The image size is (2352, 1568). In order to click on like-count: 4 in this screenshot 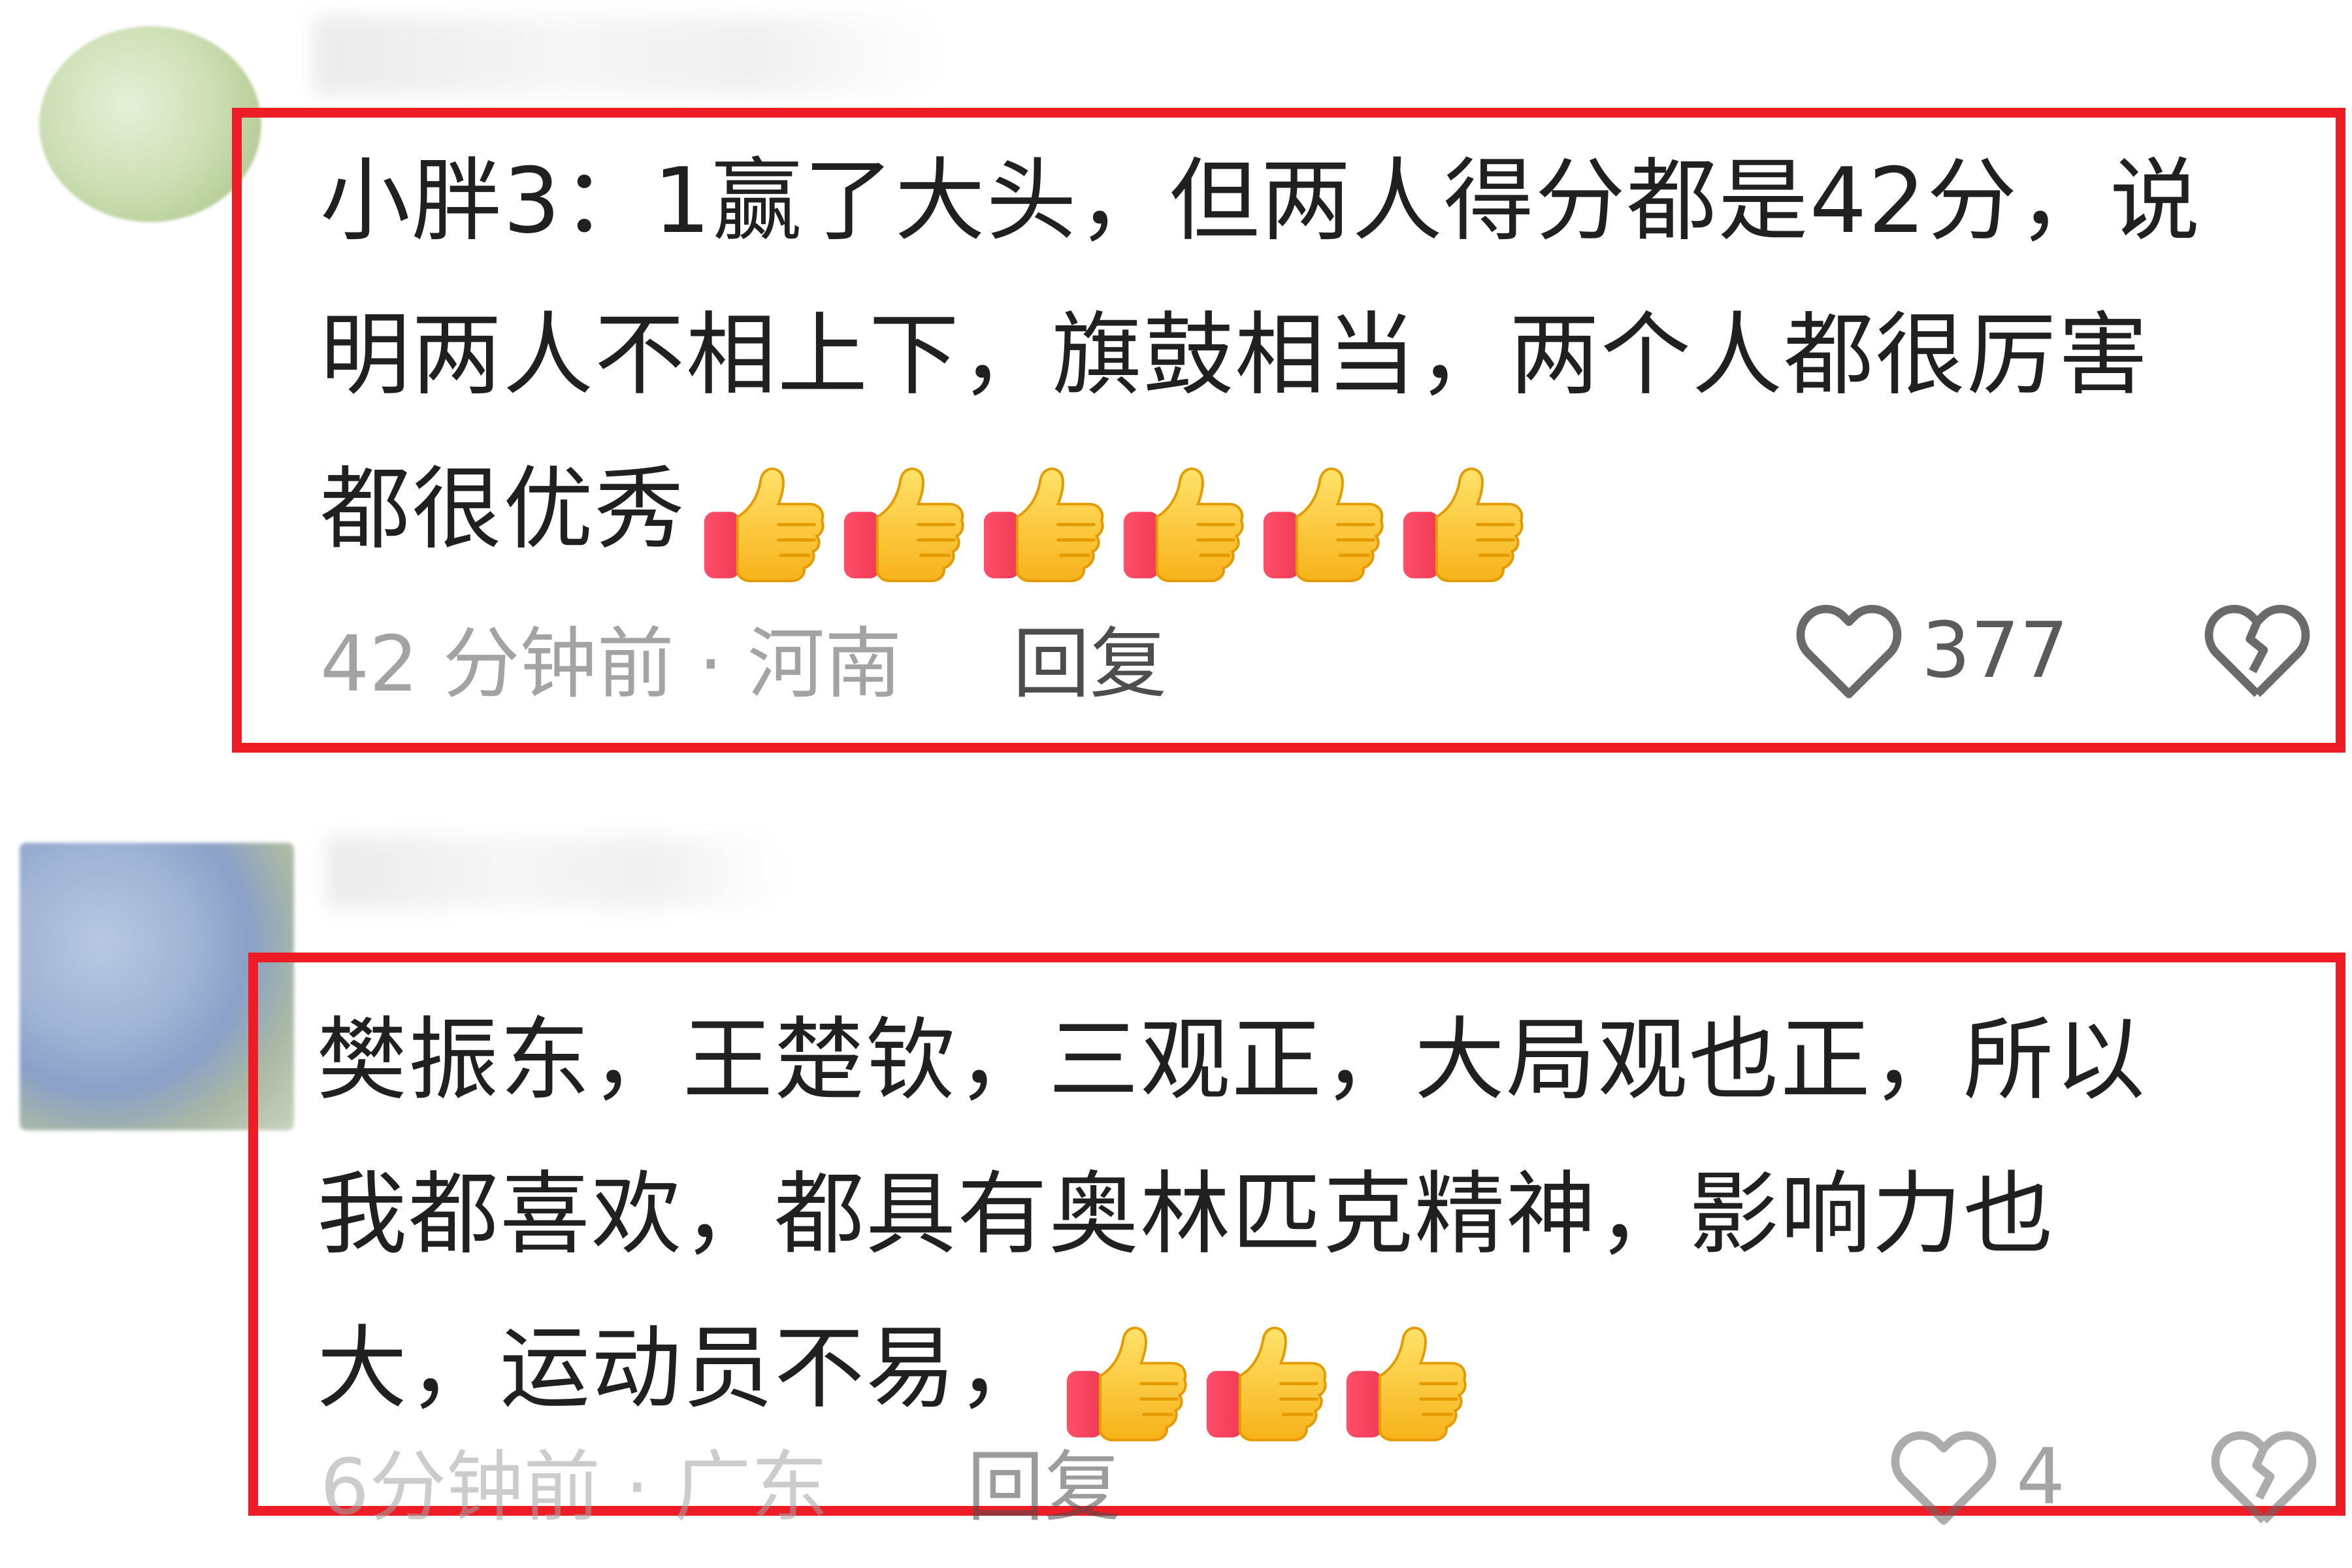, I will do `click(2041, 1476)`.